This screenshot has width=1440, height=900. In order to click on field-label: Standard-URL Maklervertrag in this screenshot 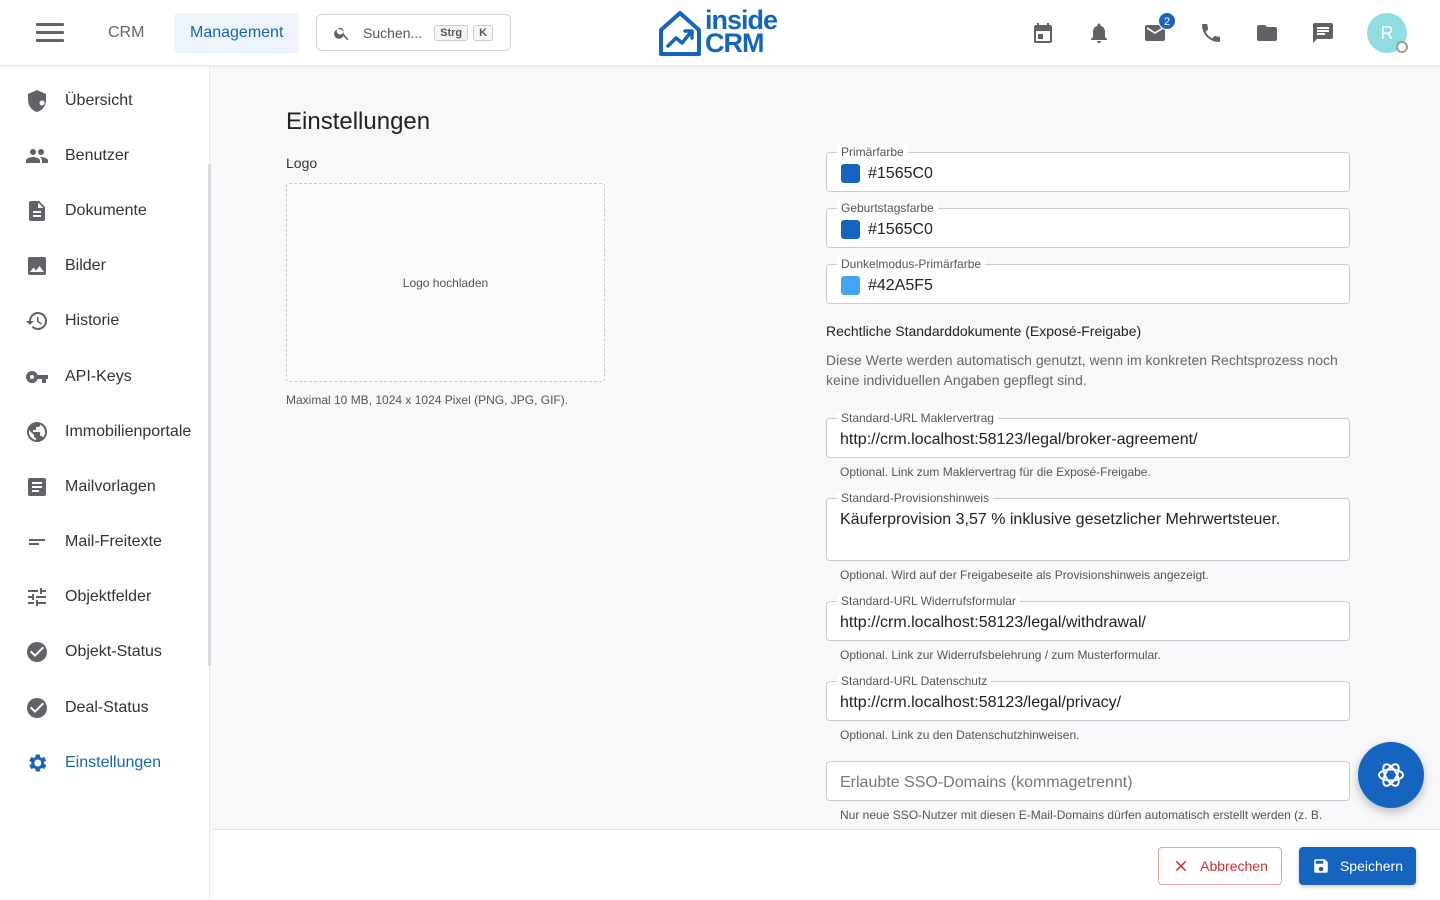, I will do `click(917, 418)`.